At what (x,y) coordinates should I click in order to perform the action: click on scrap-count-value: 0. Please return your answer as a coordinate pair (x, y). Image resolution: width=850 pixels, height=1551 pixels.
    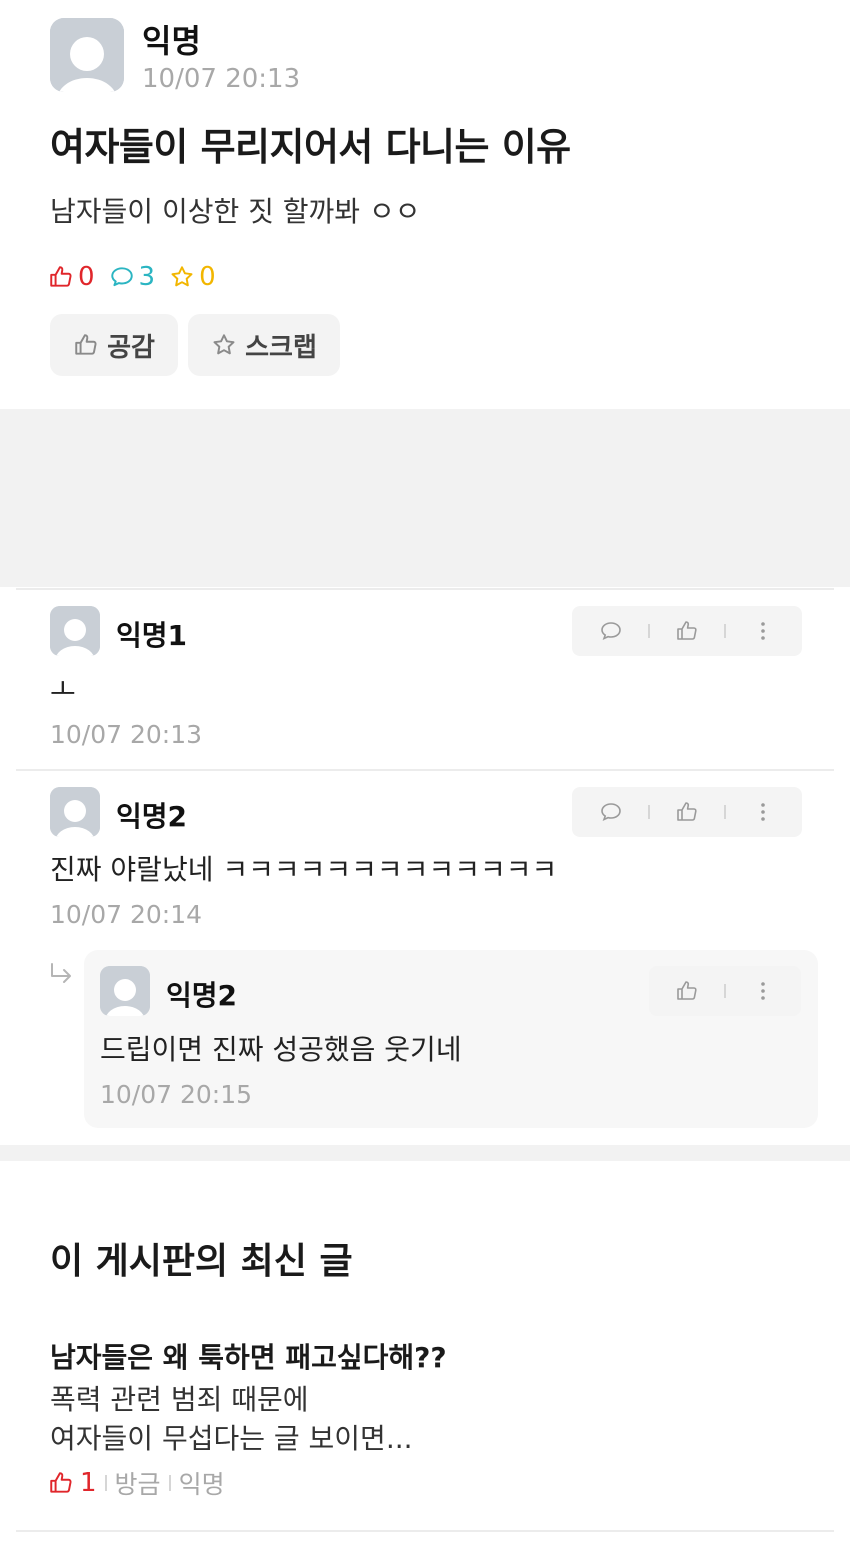
    Looking at the image, I should click on (207, 277).